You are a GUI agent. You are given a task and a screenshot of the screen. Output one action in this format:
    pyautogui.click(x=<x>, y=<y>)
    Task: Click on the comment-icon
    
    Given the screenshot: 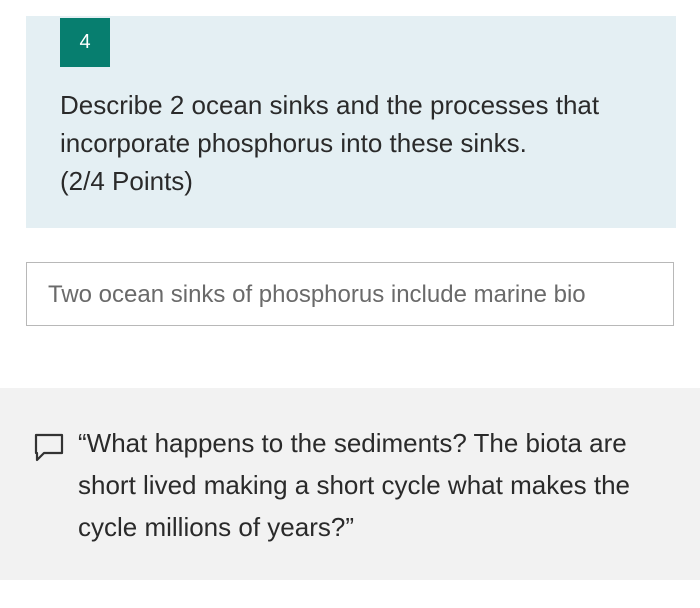 What is the action you would take?
    pyautogui.click(x=49, y=447)
    